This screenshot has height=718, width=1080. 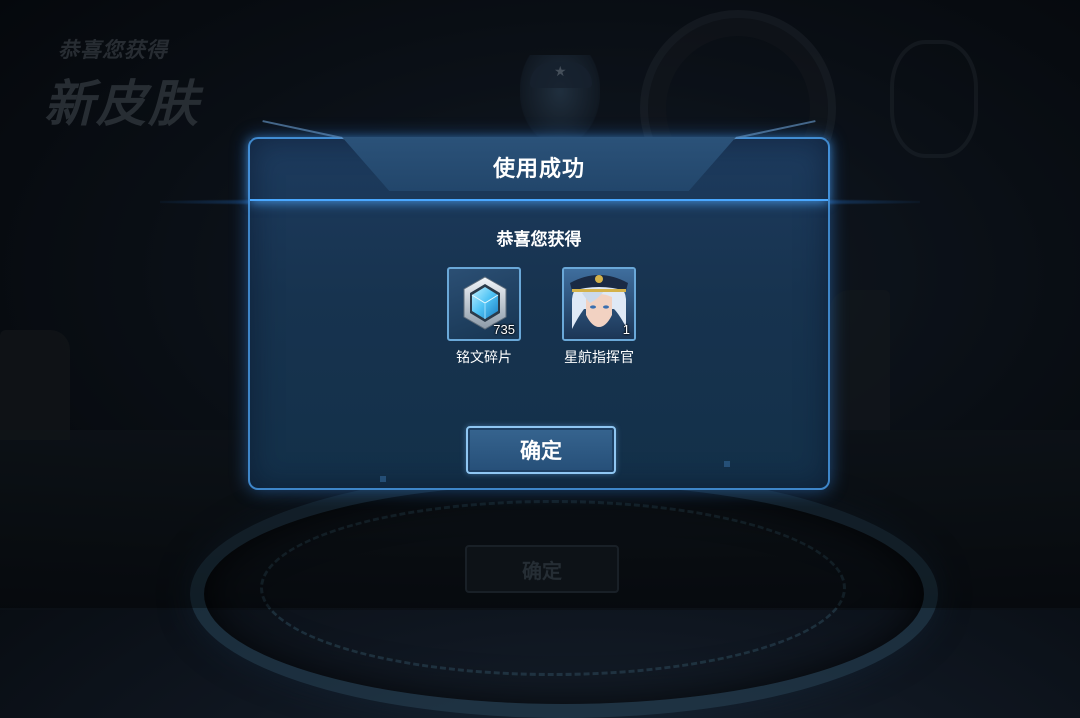 What do you see at coordinates (484, 304) in the screenshot?
I see `reward-icon-frame: 735` at bounding box center [484, 304].